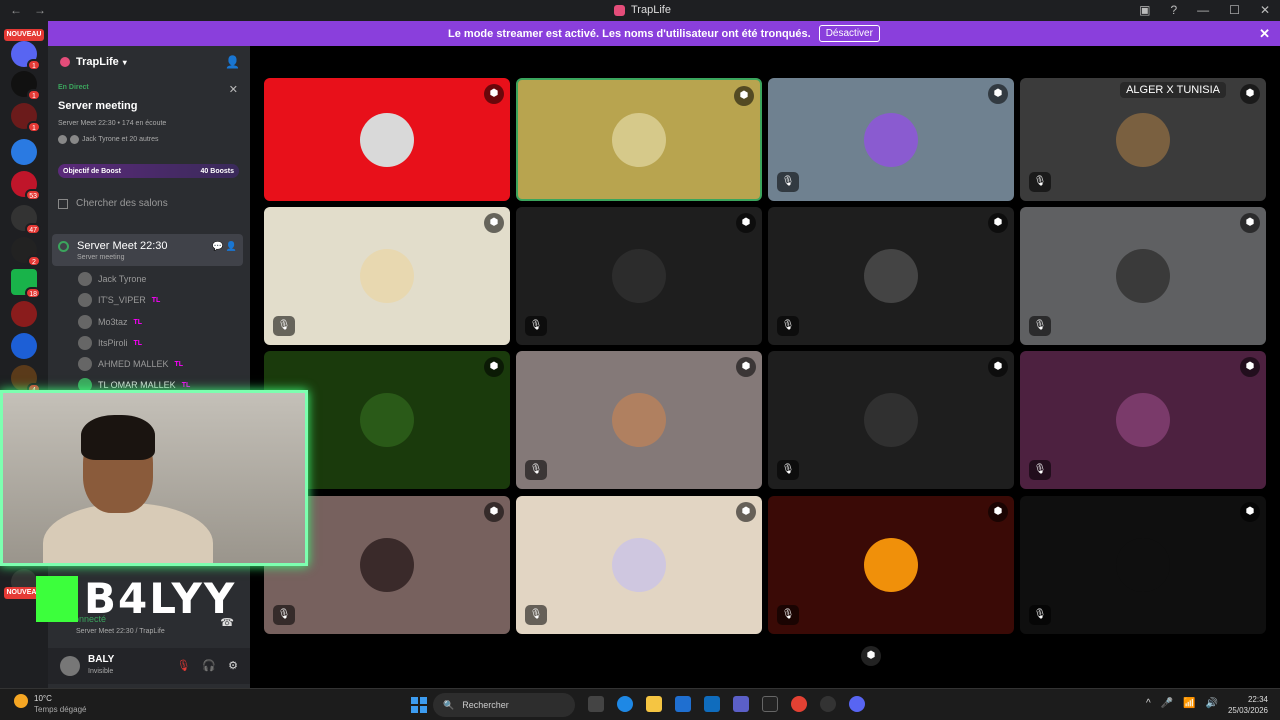 This screenshot has width=1280, height=720. Describe the element at coordinates (148, 171) in the screenshot. I see `boost-goal: Objectif de Boost 40 Boosts` at that location.